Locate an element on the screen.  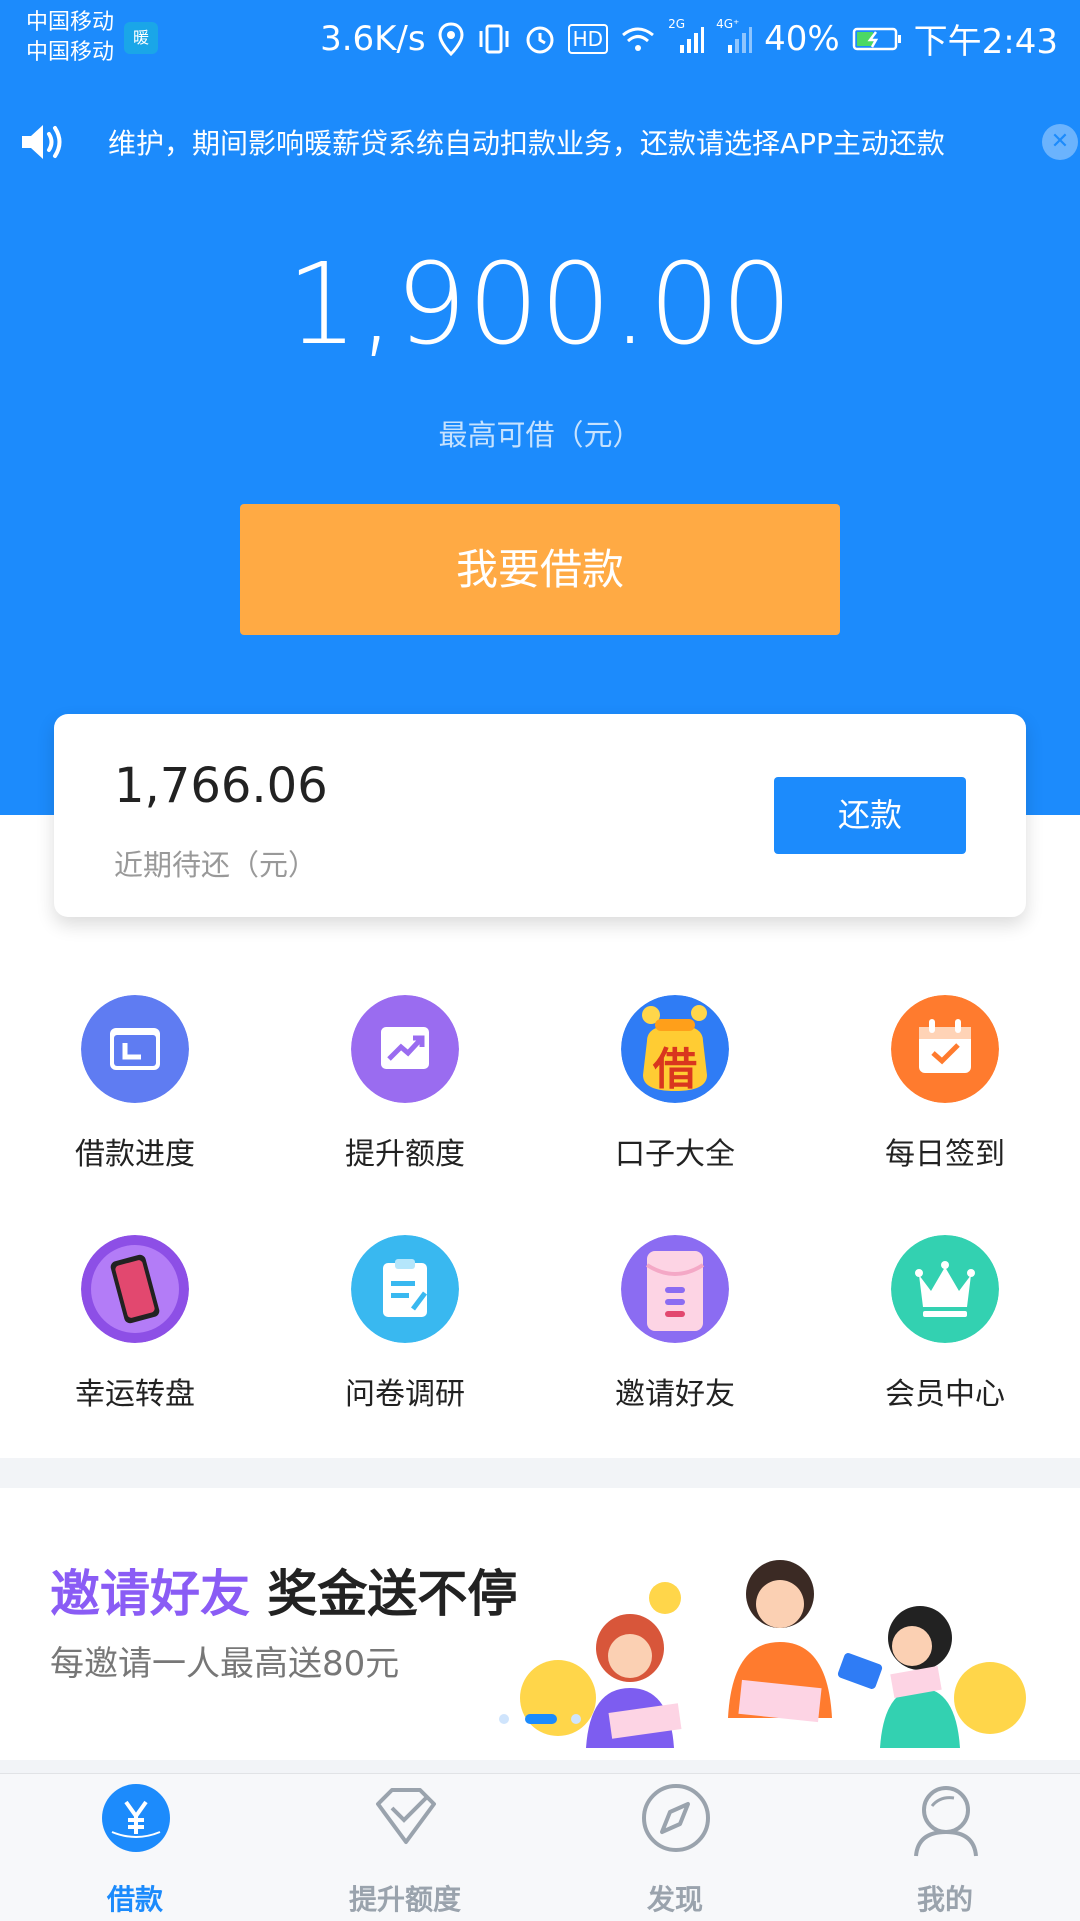
grid-label: 邀请好友 is located at coordinates (675, 1394).